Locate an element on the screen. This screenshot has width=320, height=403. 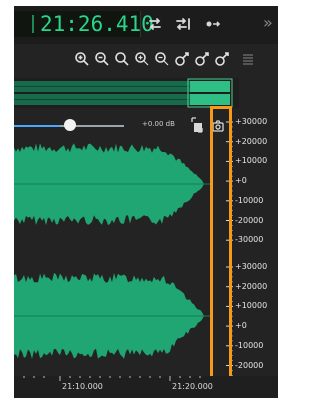
volume-slider-knob is located at coordinates (70, 125).